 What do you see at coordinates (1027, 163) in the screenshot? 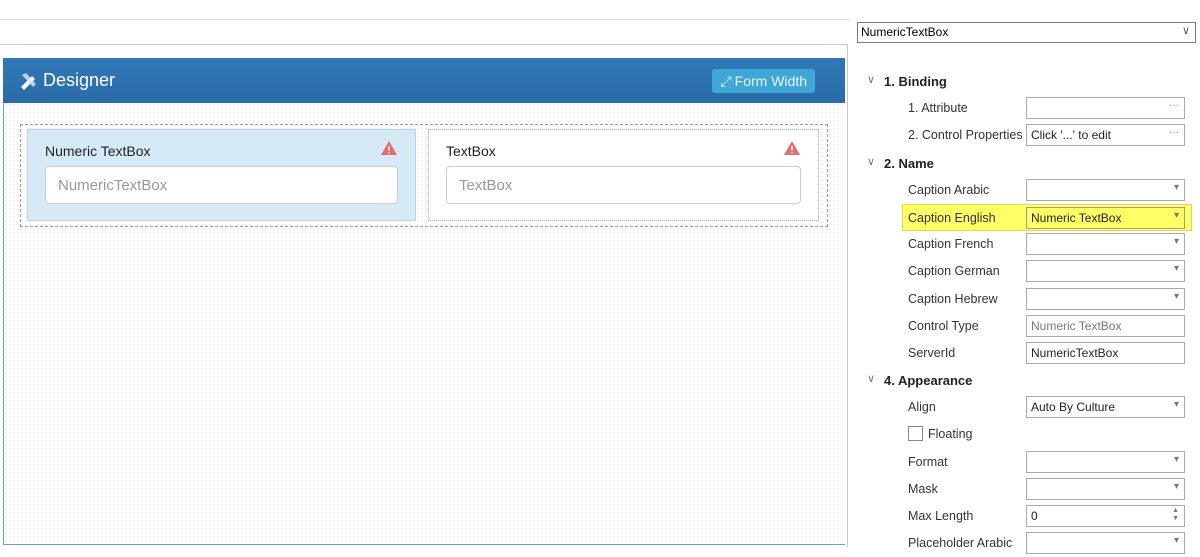
I see `category-2-name: ∨ 2. Name` at bounding box center [1027, 163].